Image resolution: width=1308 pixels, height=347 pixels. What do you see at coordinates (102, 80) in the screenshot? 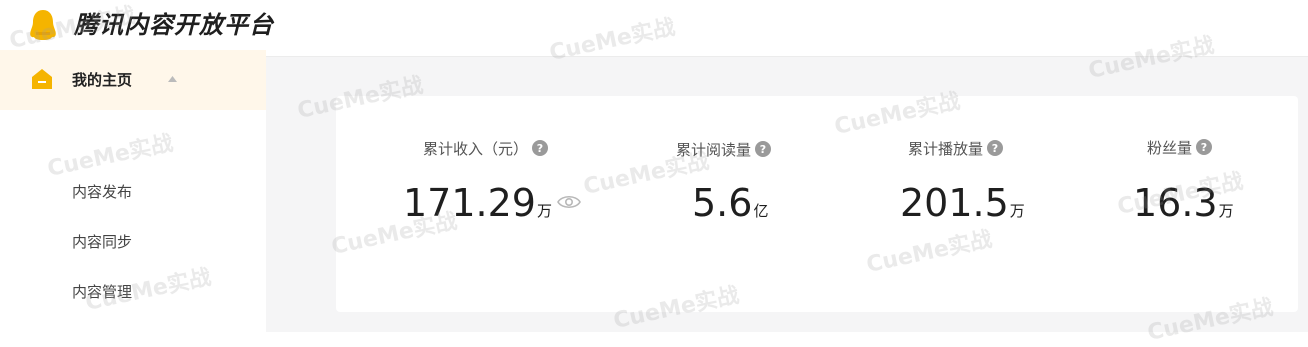
I see `sidebar-item-home-label: 我的主页` at bounding box center [102, 80].